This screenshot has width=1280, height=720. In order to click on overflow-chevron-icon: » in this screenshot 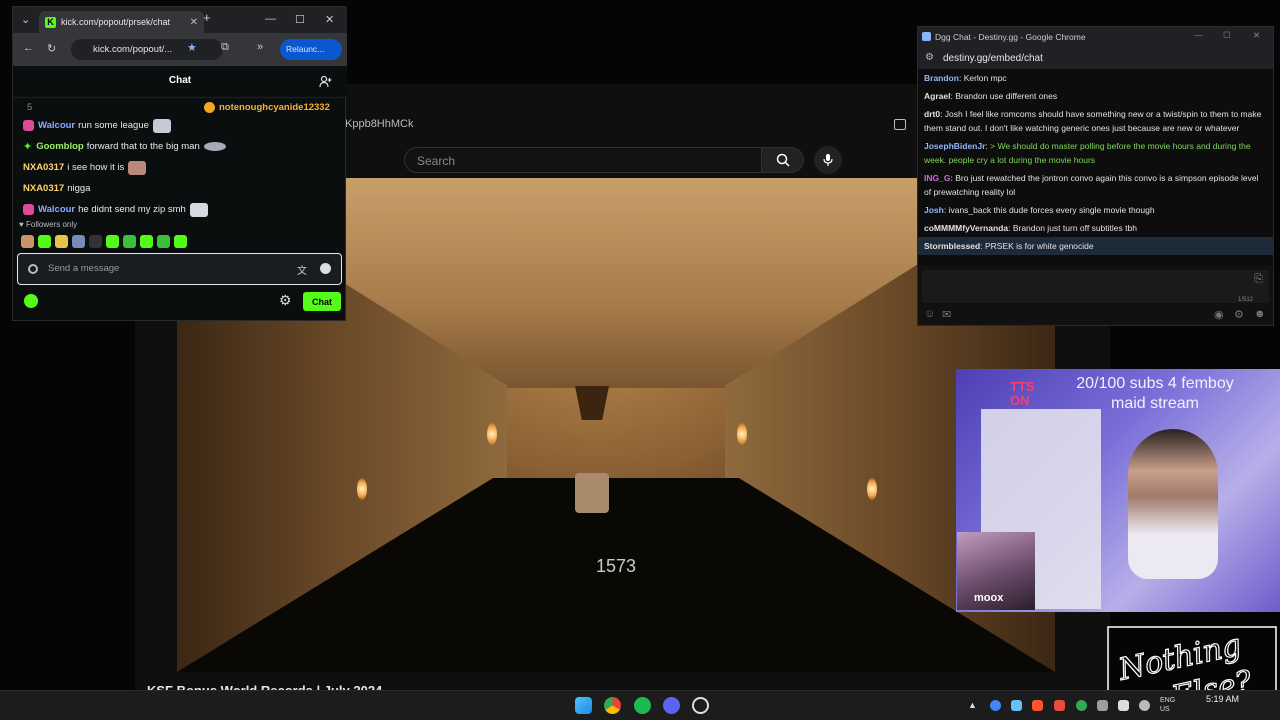, I will do `click(260, 47)`.